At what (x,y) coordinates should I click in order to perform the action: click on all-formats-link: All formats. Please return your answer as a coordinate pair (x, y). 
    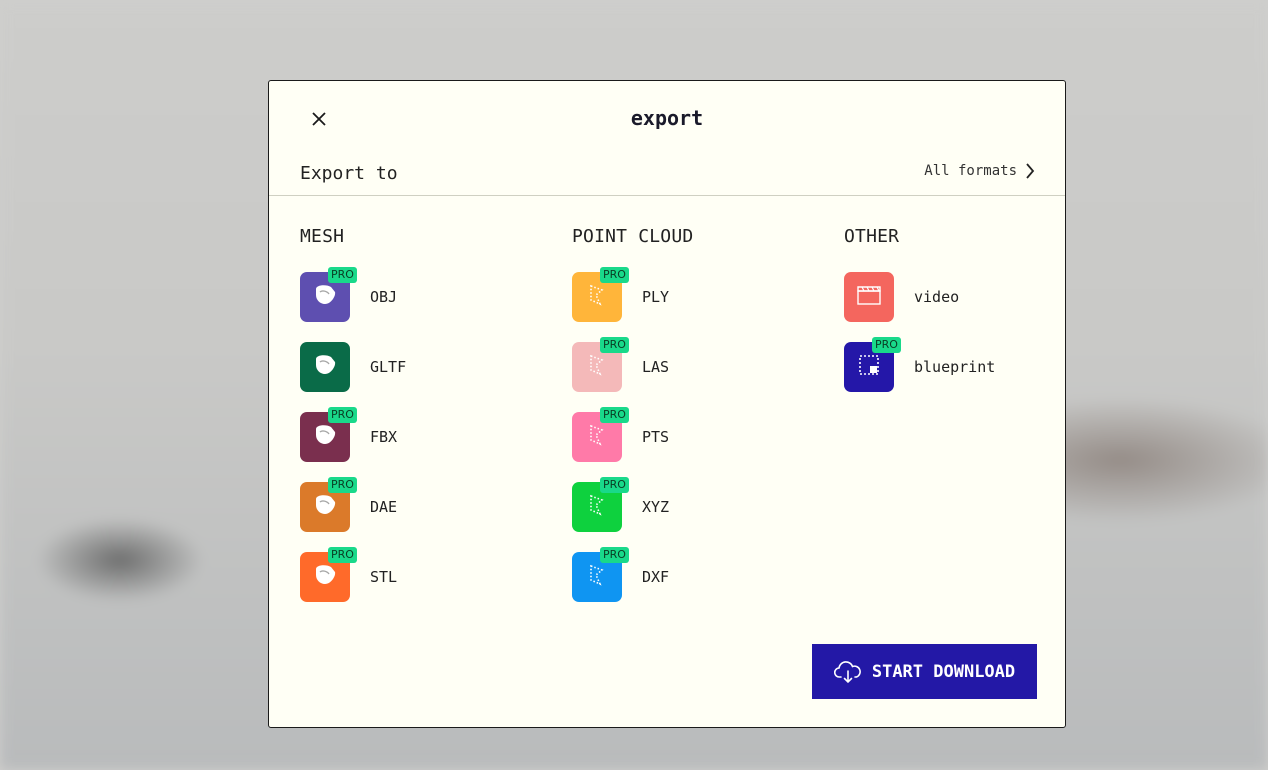
    Looking at the image, I should click on (979, 171).